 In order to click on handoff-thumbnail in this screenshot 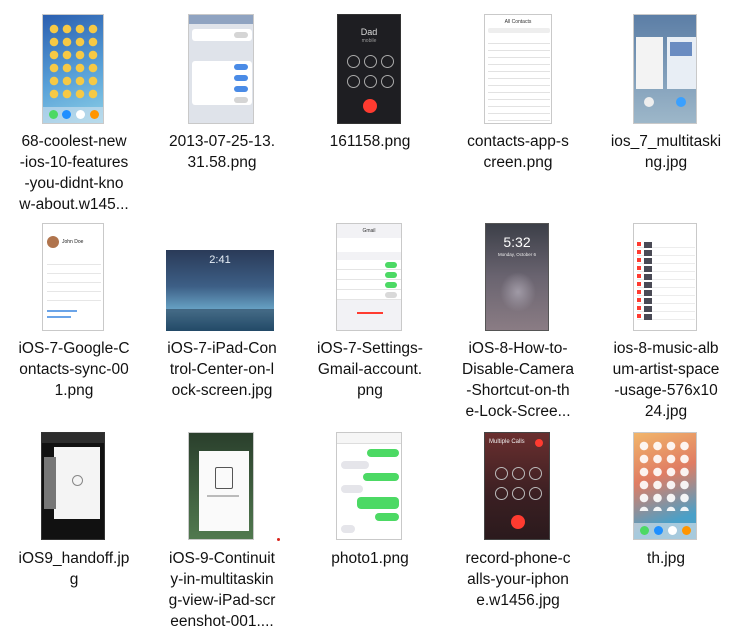, I will do `click(73, 486)`.